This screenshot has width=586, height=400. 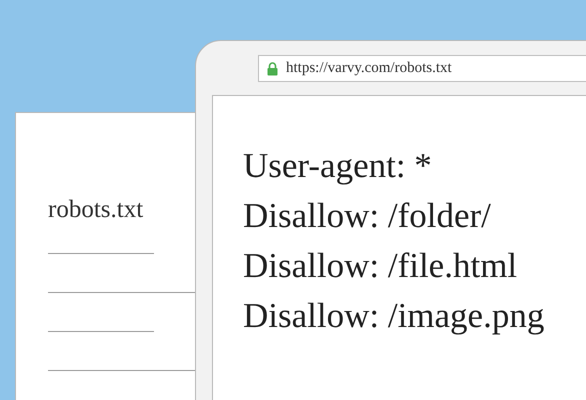 I want to click on robots-line: User-agent: *, so click(x=338, y=166).